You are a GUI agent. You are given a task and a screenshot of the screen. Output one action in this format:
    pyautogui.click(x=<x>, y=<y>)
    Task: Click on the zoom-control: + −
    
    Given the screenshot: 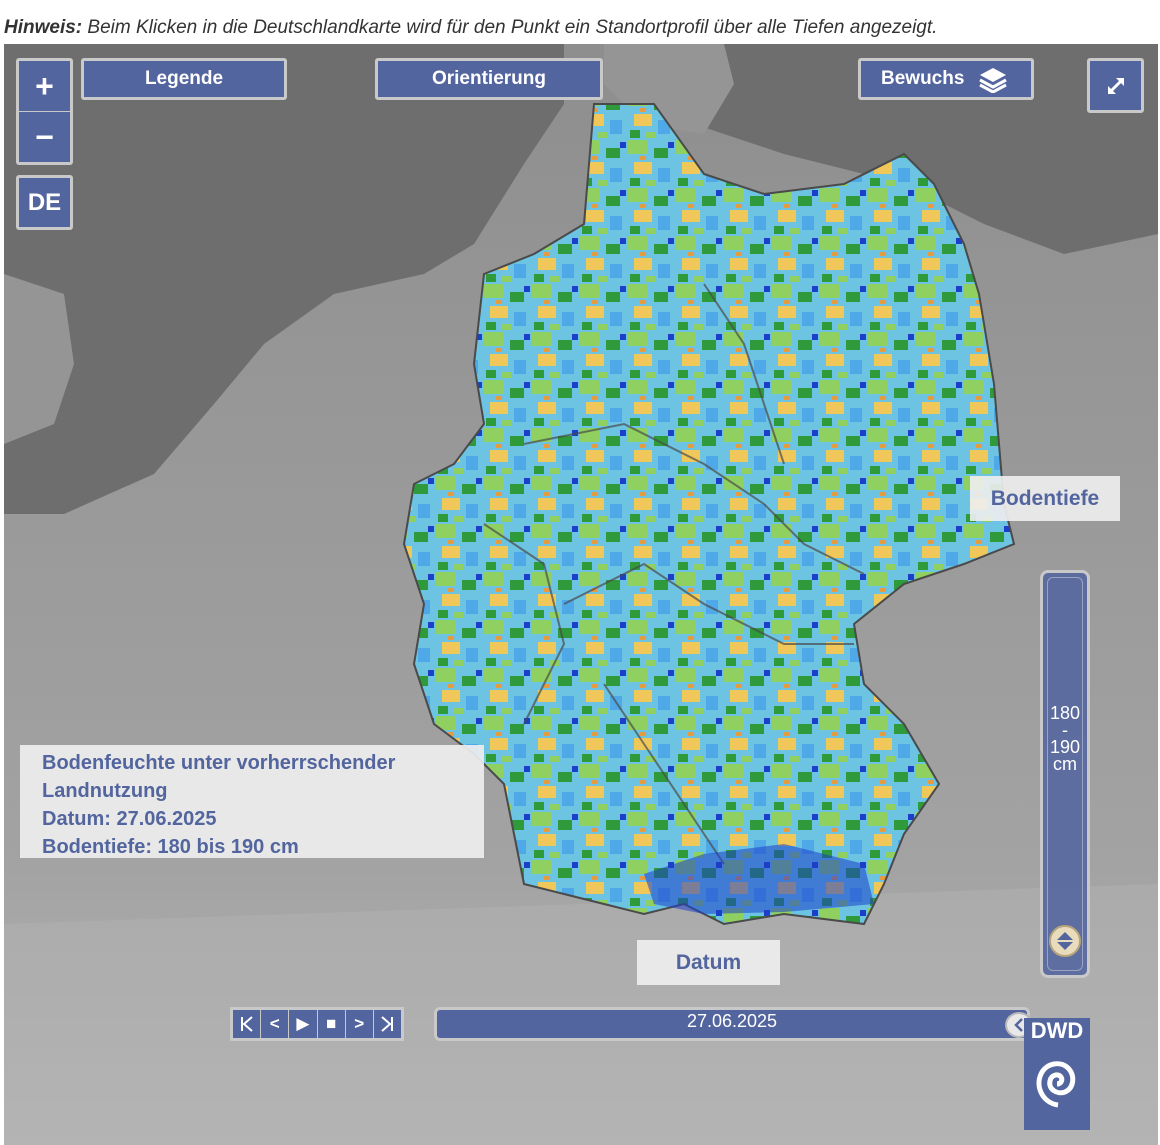 What is the action you would take?
    pyautogui.click(x=44, y=111)
    